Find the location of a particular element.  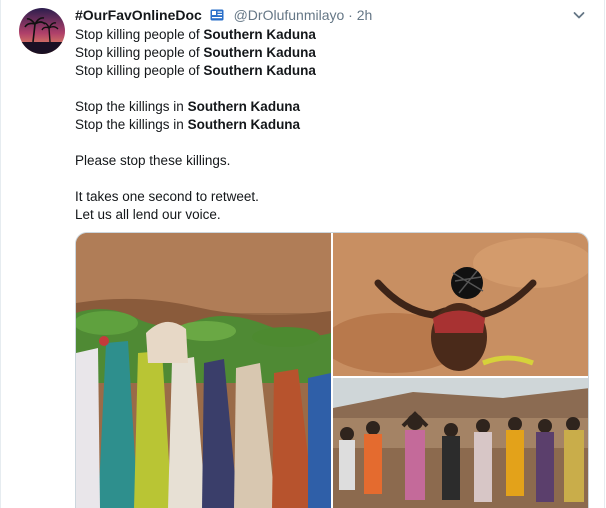

text-line: It takes one second to retweet. is located at coordinates (167, 196).